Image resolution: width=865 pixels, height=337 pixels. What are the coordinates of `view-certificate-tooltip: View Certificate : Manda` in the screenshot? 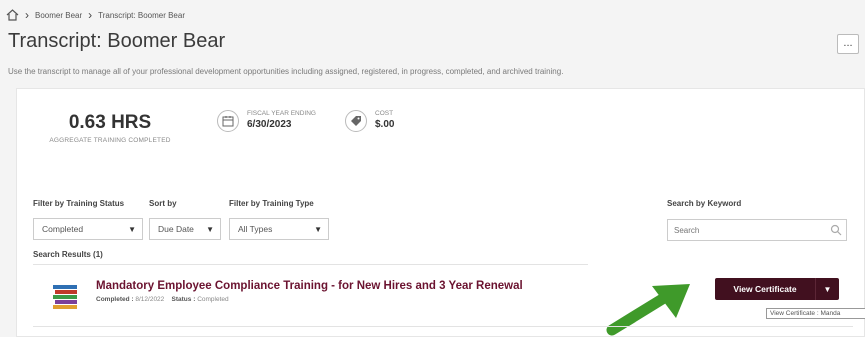 It's located at (815, 313).